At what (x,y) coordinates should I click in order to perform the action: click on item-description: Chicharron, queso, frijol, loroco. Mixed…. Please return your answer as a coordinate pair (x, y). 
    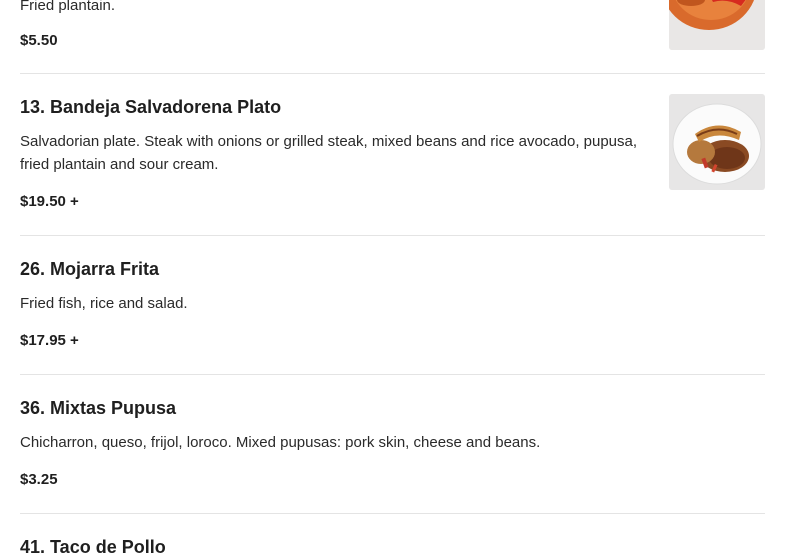
    Looking at the image, I should click on (280, 442).